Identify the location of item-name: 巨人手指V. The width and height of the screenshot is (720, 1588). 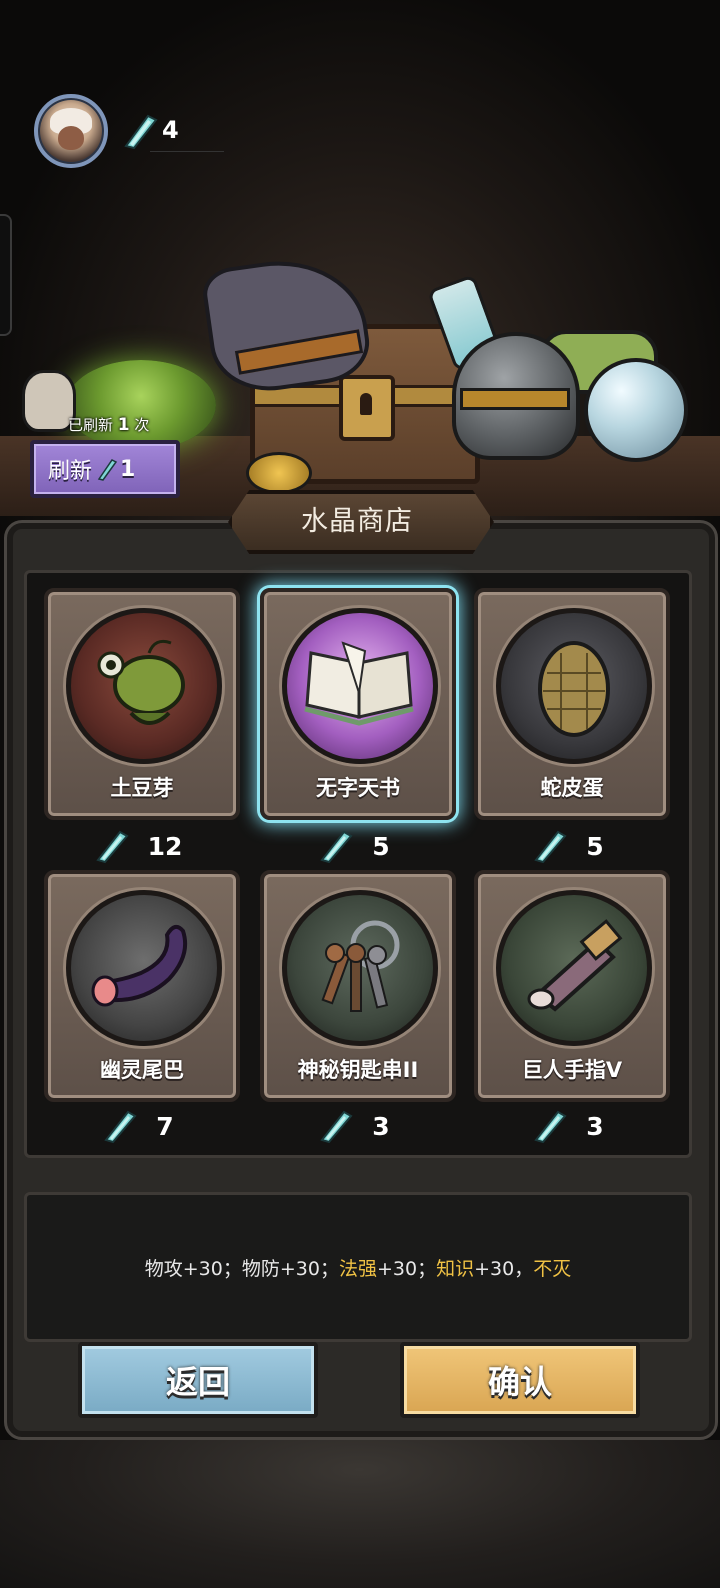
(572, 1070).